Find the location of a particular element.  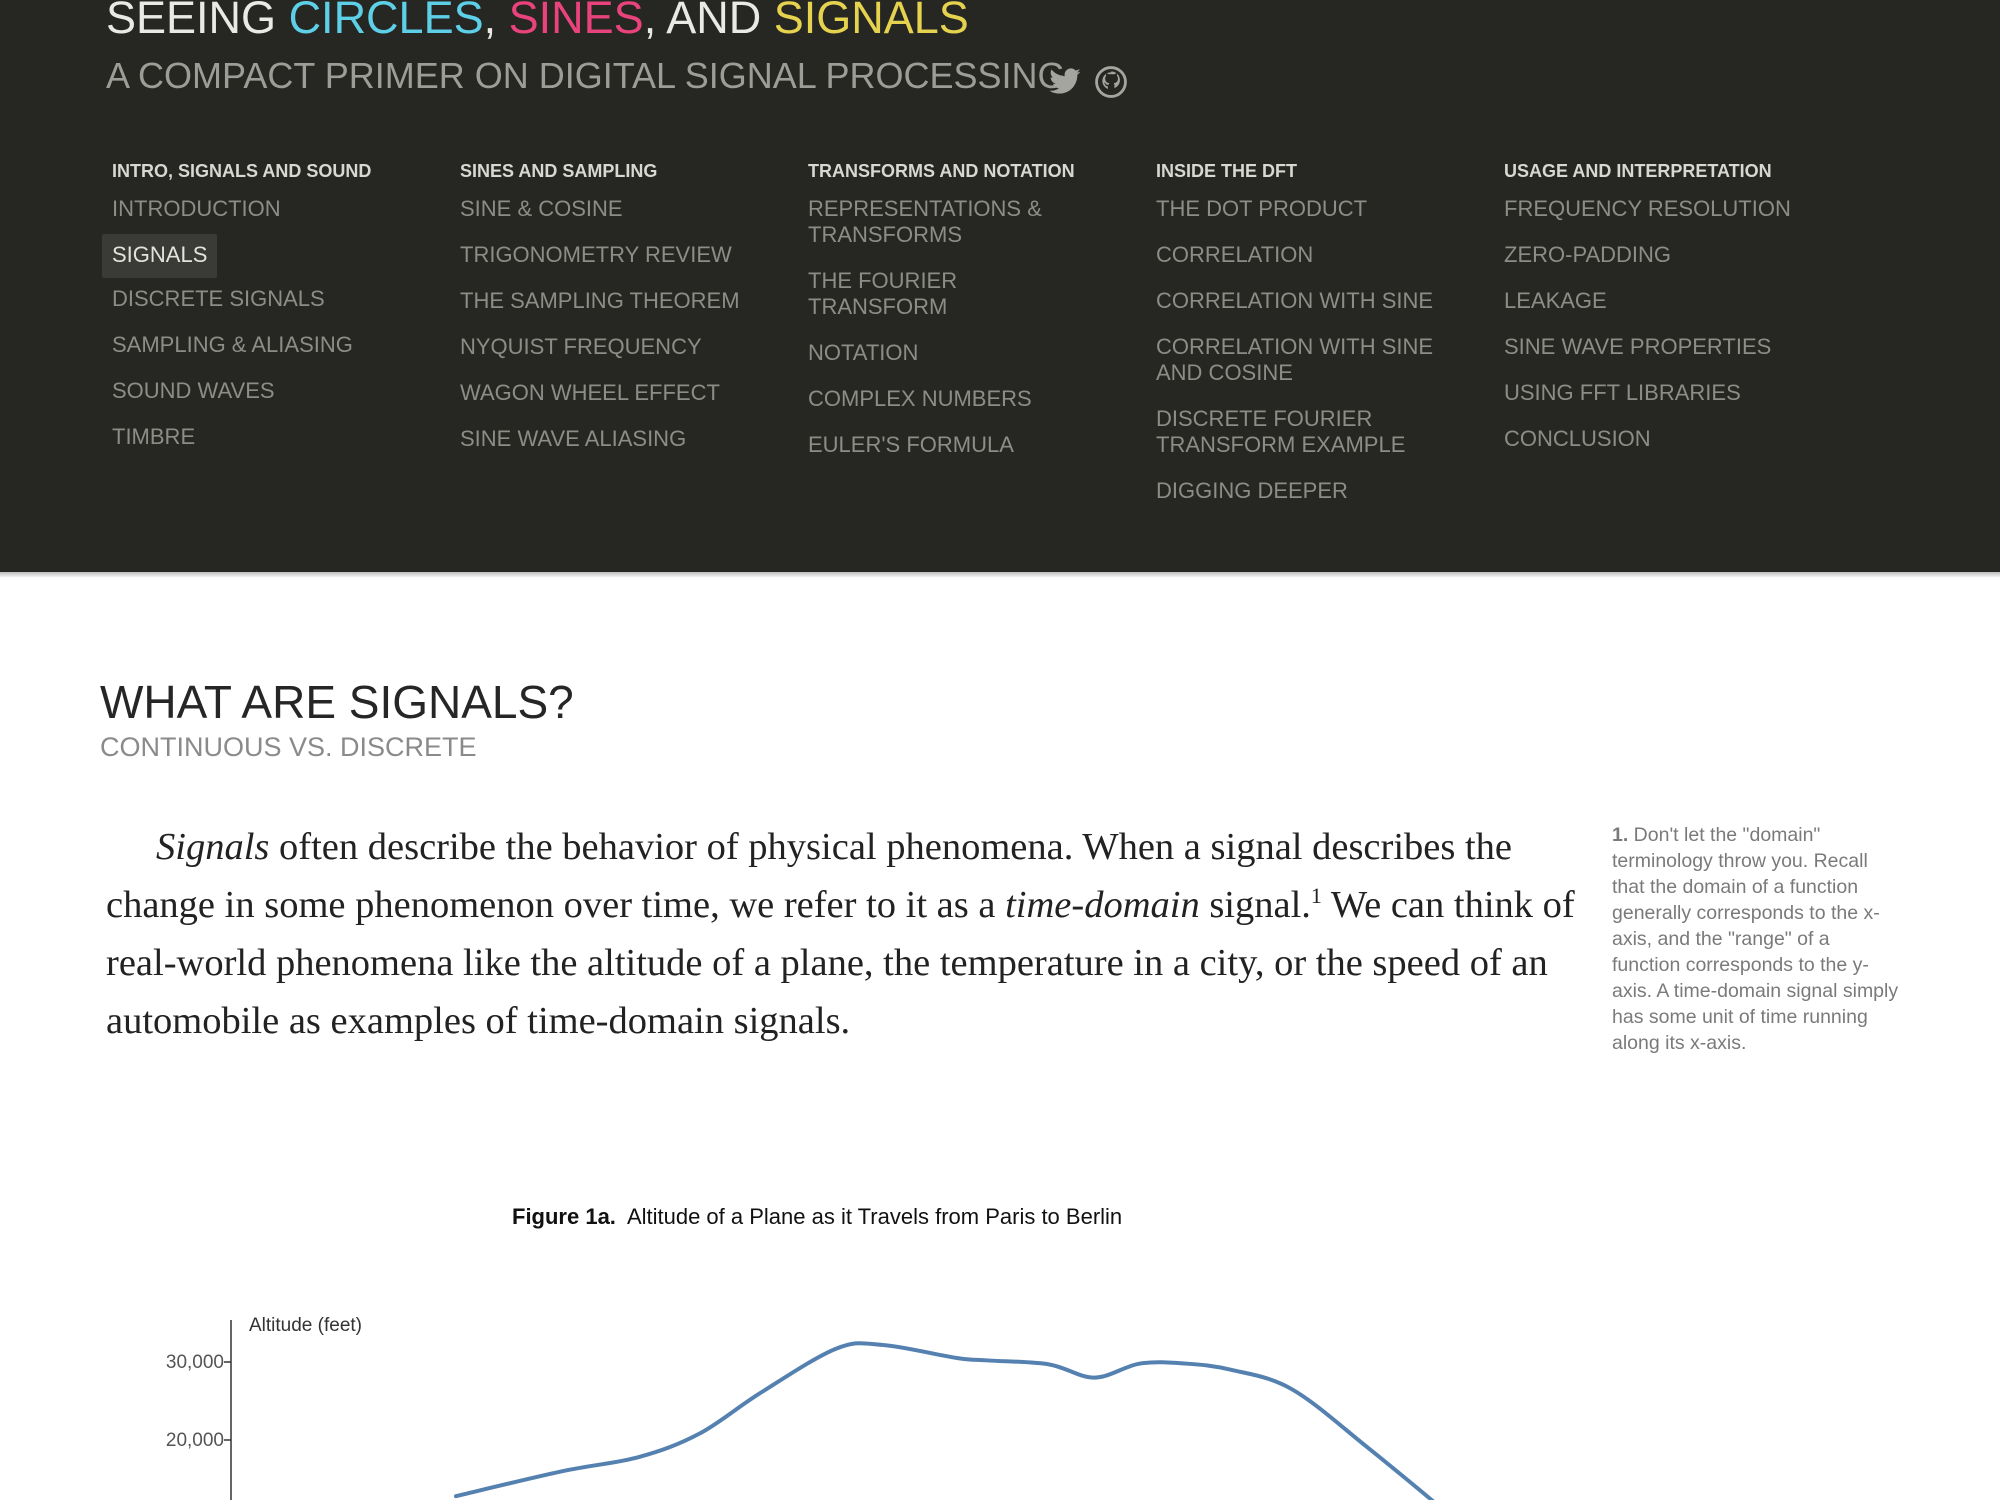

nav-heading: INTRO, SIGNALS AND SOUND is located at coordinates (242, 171).